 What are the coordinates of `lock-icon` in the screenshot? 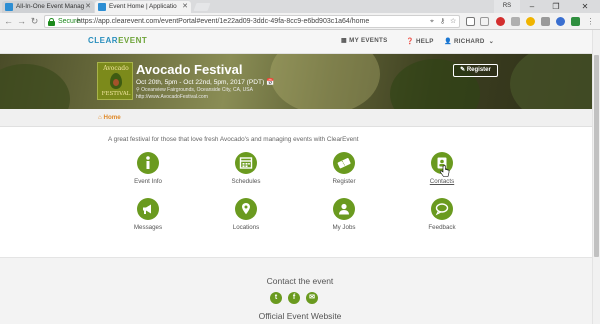 It's located at (51, 22).